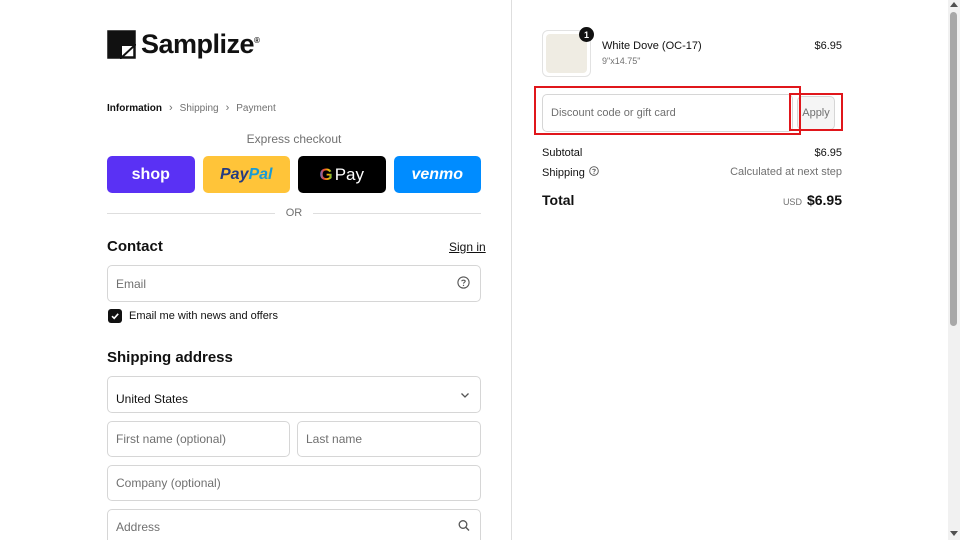 This screenshot has width=960, height=540. I want to click on venmo-logo: venmo, so click(437, 174).